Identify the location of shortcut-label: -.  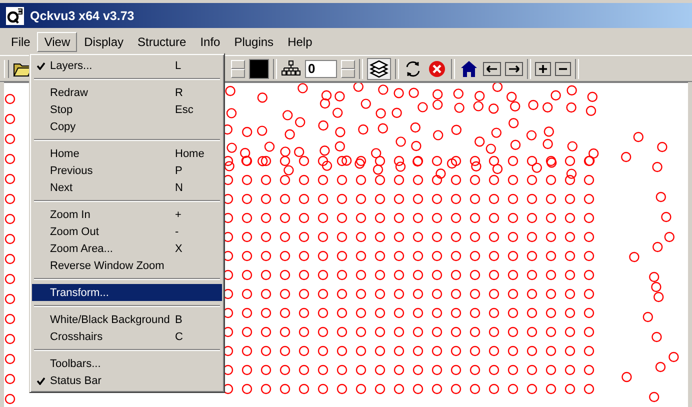
(177, 232).